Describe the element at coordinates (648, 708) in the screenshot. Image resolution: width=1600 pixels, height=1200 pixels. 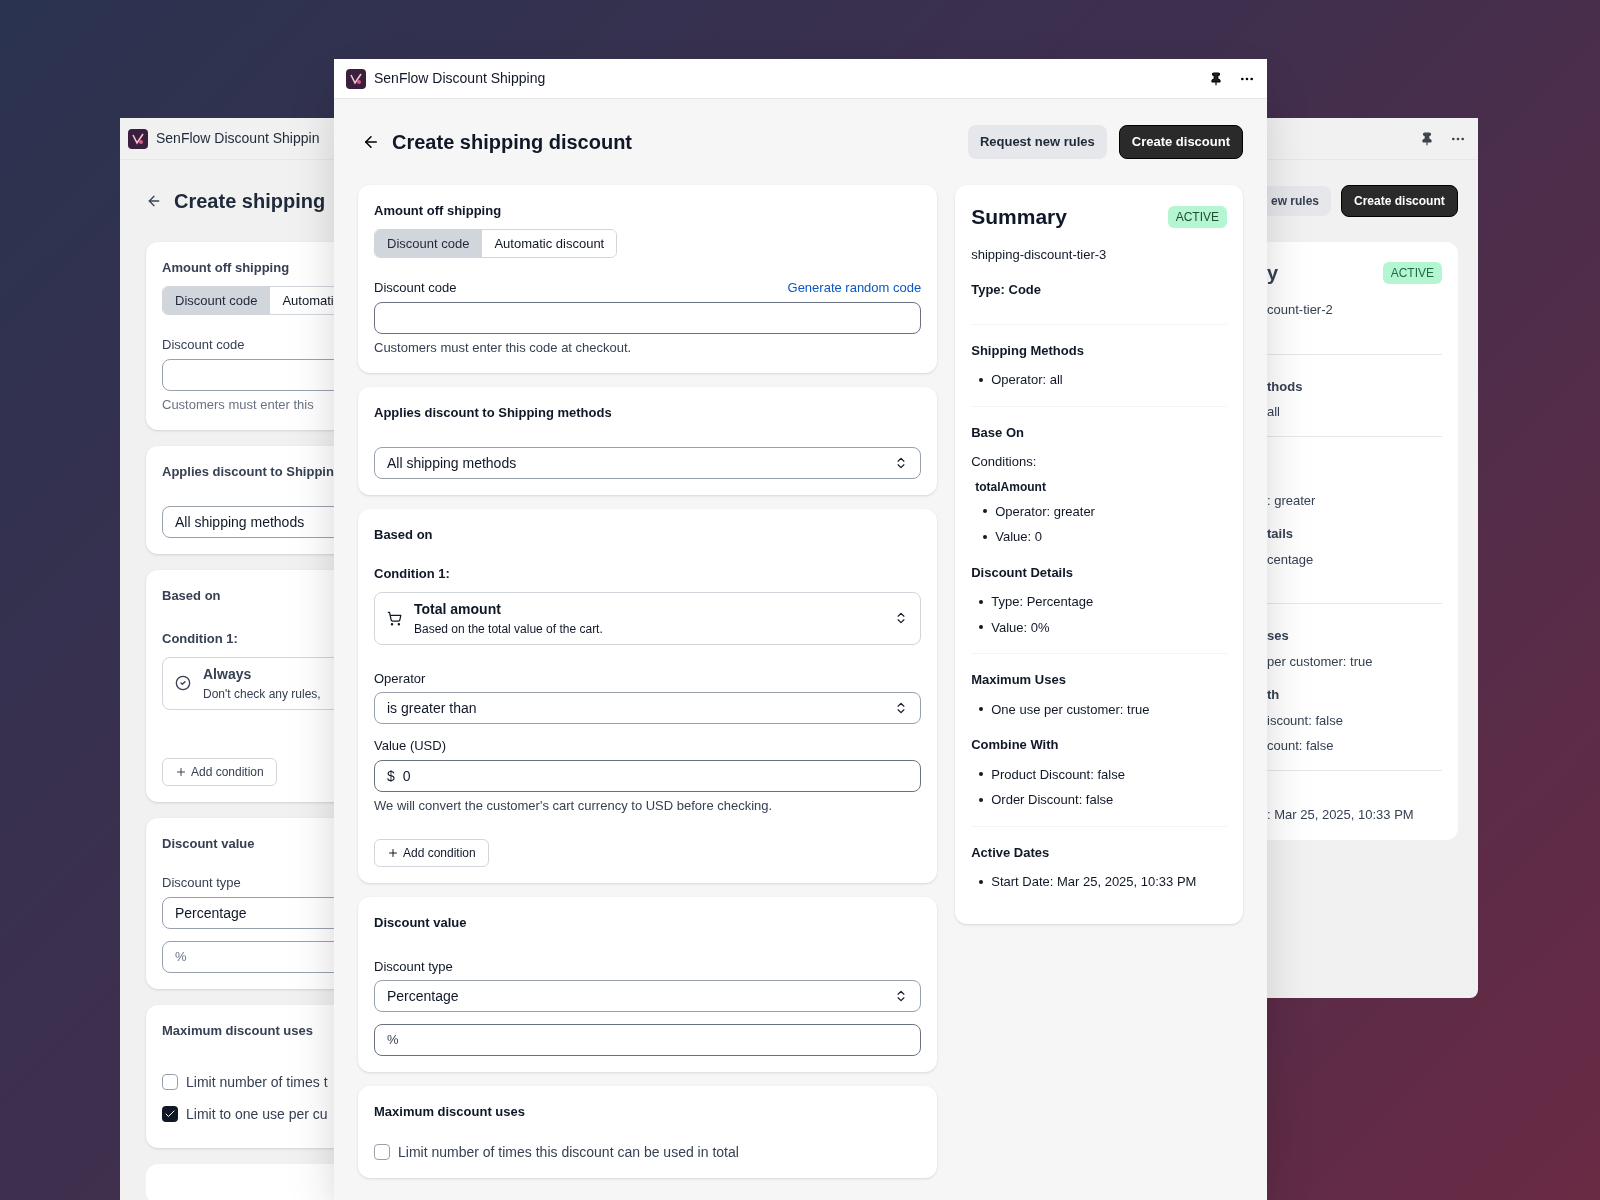
I see `operator-select: is greater than` at that location.